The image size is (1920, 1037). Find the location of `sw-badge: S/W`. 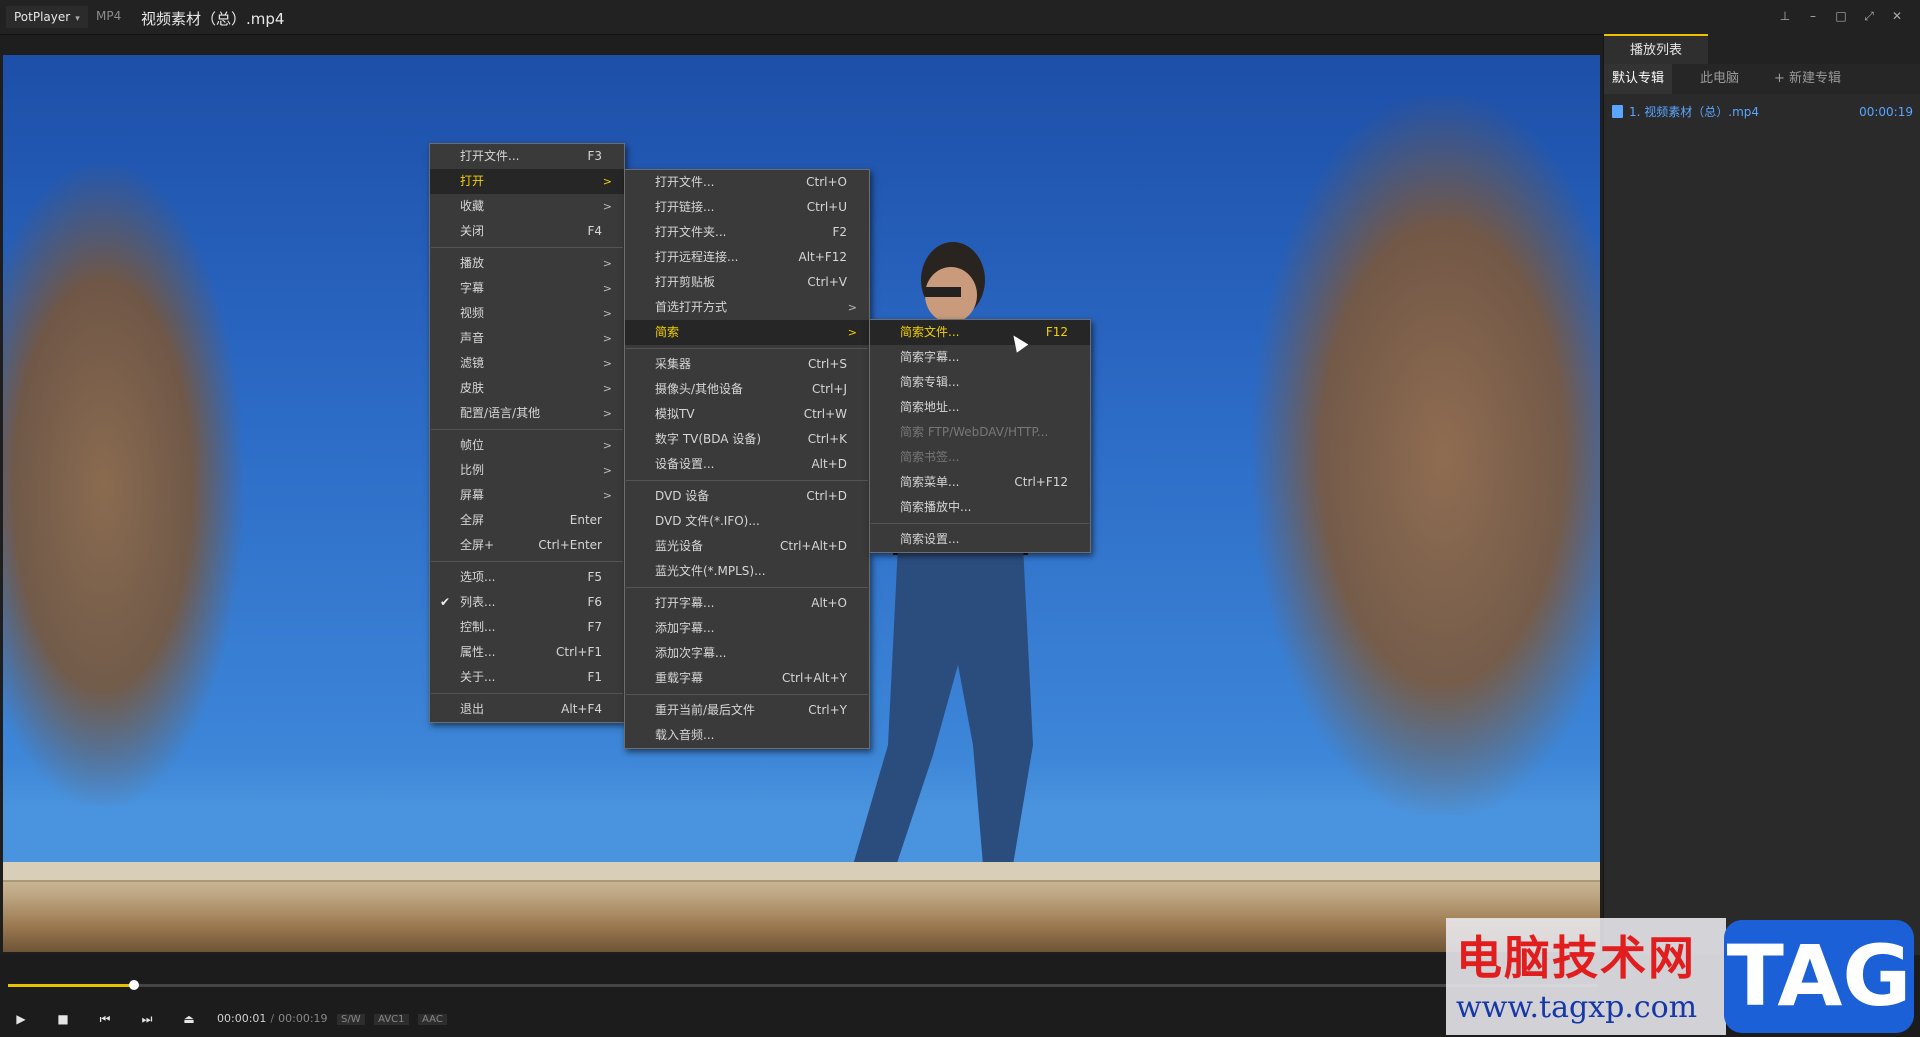

sw-badge: S/W is located at coordinates (351, 1019).